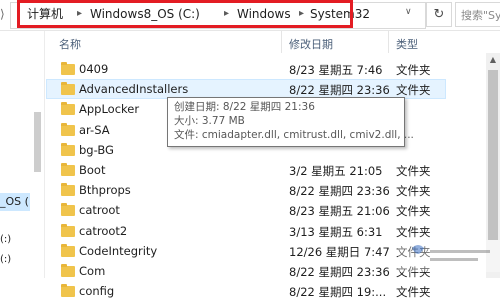 The width and height of the screenshot is (500, 301). What do you see at coordinates (133, 89) in the screenshot?
I see `file-name: AdvancedInstallers` at bounding box center [133, 89].